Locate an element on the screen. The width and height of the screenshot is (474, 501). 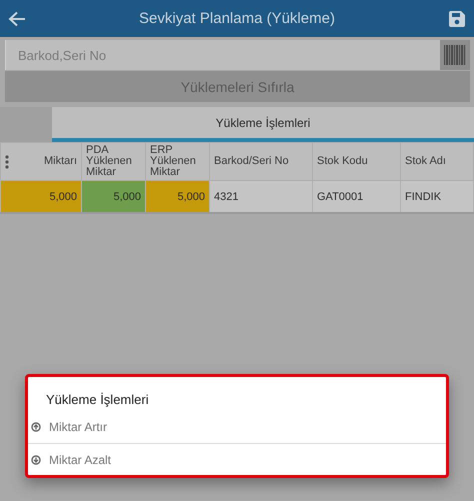
column-header: Stok Kodu is located at coordinates (356, 161).